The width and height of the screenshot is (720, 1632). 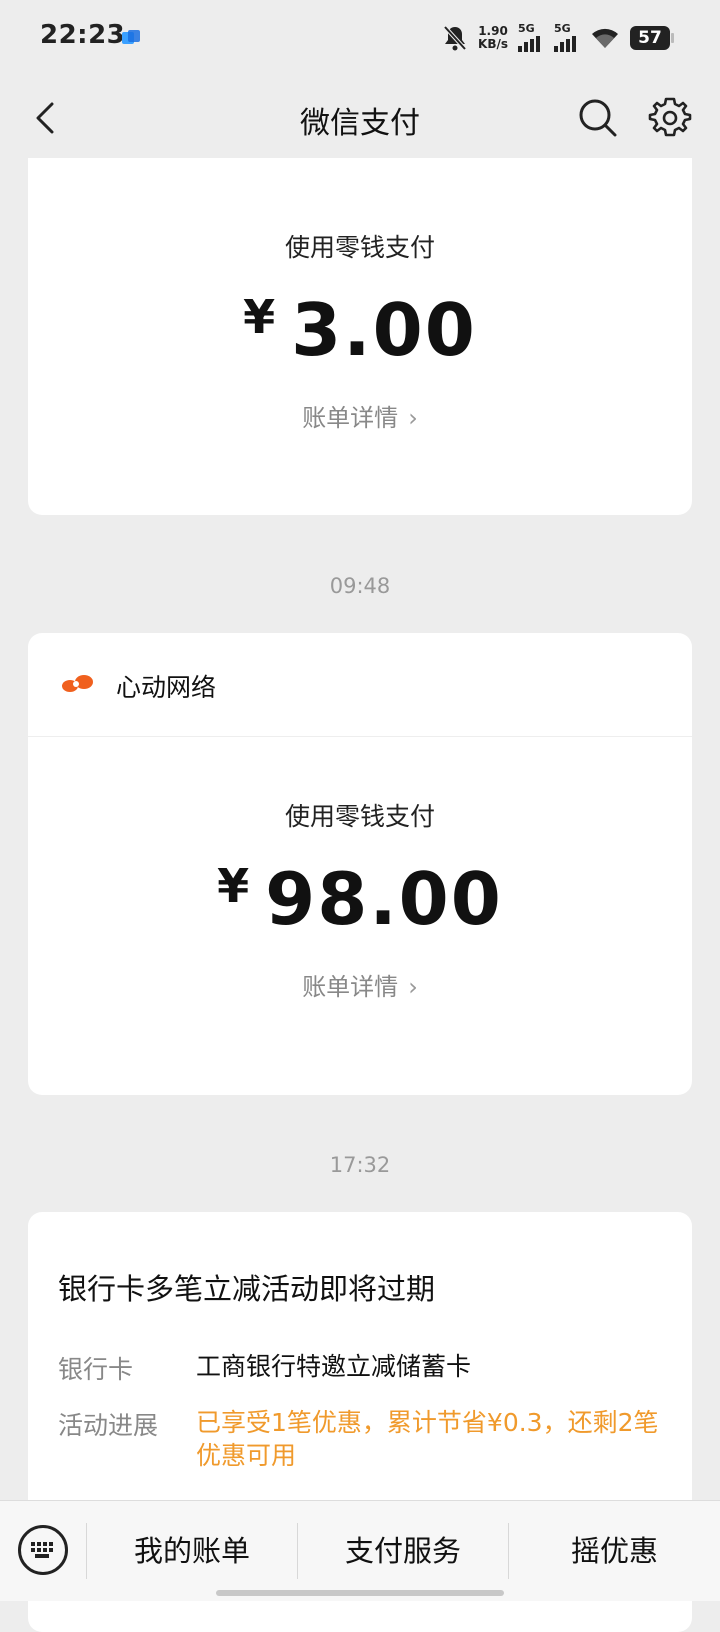 I want to click on promo-row-bank-card: 银行卡 工商银行特邀立减储蓄卡, so click(x=360, y=1368).